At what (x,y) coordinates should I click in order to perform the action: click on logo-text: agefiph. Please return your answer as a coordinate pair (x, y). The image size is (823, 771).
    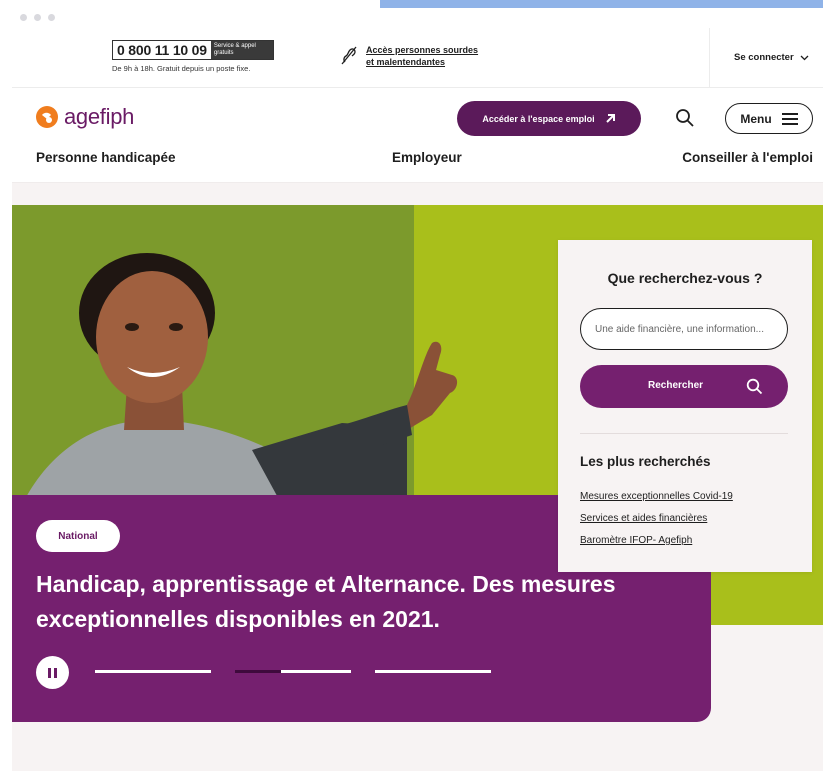
    Looking at the image, I should click on (99, 116).